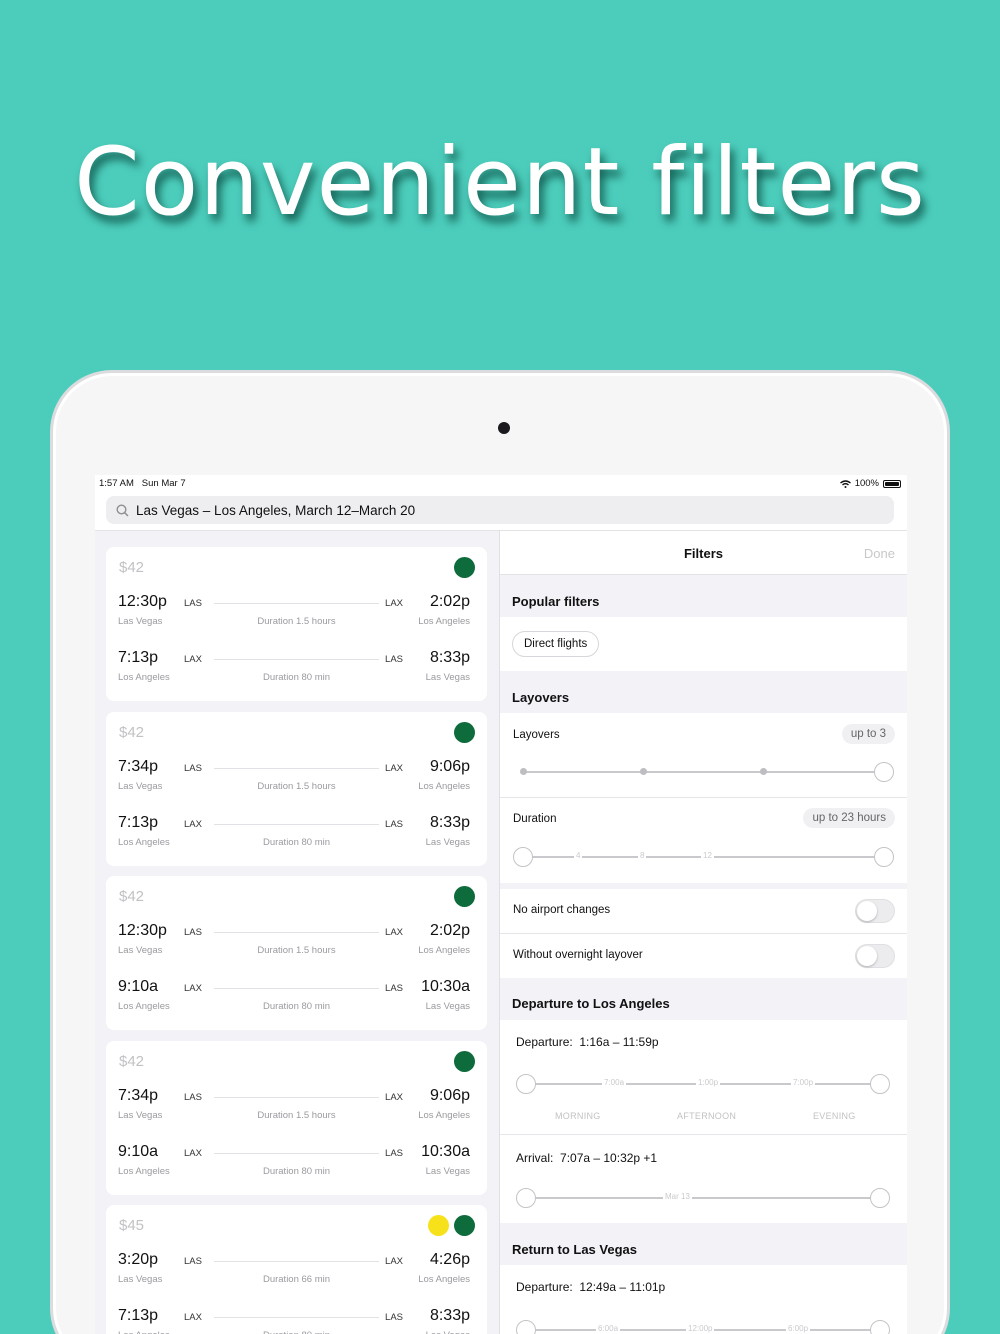 This screenshot has height=1334, width=1000. Describe the element at coordinates (500, 182) in the screenshot. I see `headline: Convenient filters` at that location.